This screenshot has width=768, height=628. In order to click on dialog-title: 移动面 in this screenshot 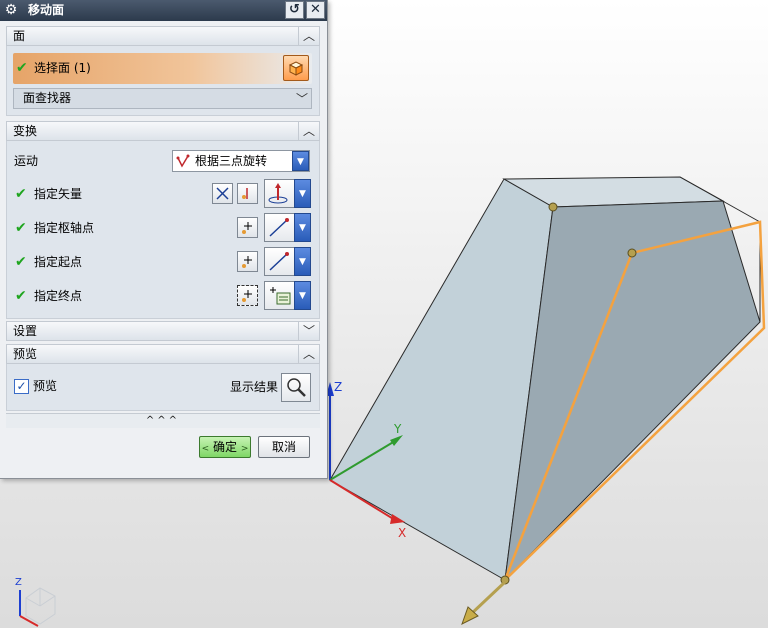, I will do `click(46, 10)`.